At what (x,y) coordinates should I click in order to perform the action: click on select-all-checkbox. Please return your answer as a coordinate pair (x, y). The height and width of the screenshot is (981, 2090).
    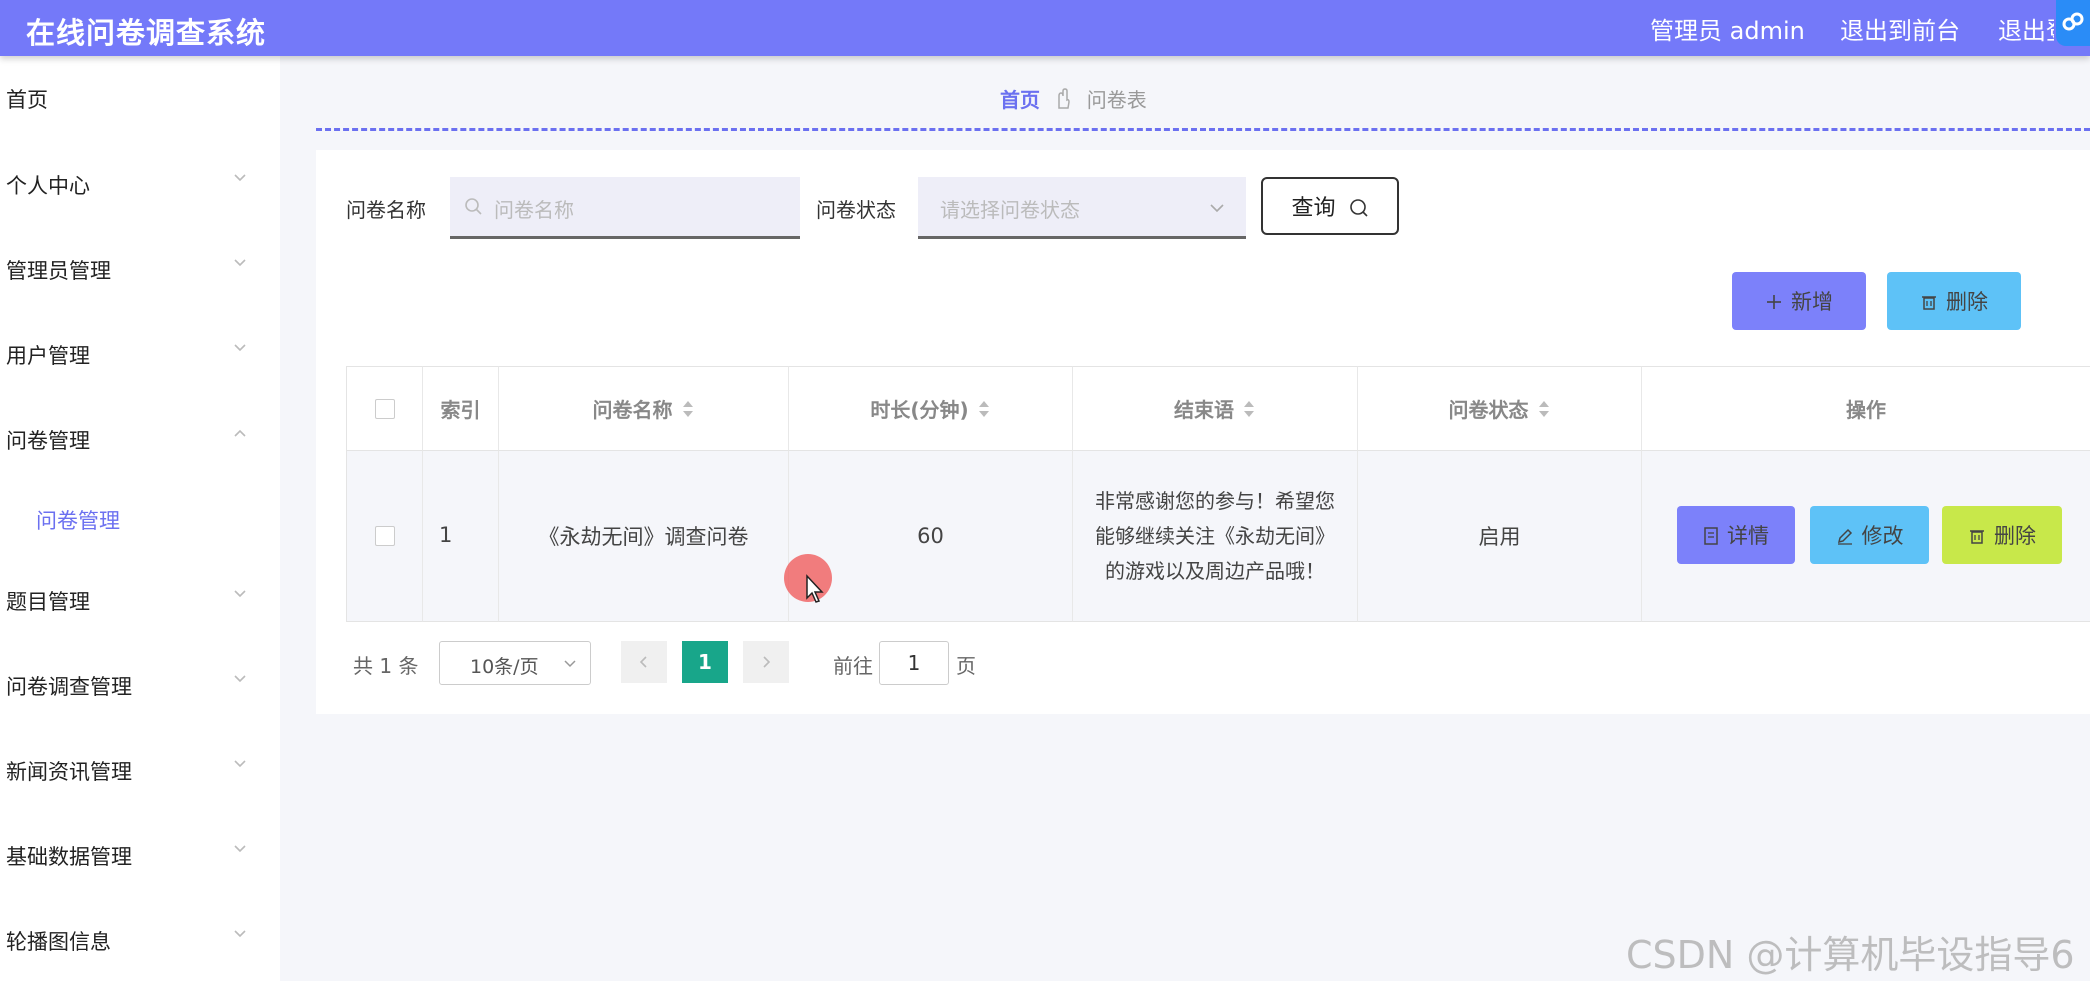
    Looking at the image, I should click on (384, 408).